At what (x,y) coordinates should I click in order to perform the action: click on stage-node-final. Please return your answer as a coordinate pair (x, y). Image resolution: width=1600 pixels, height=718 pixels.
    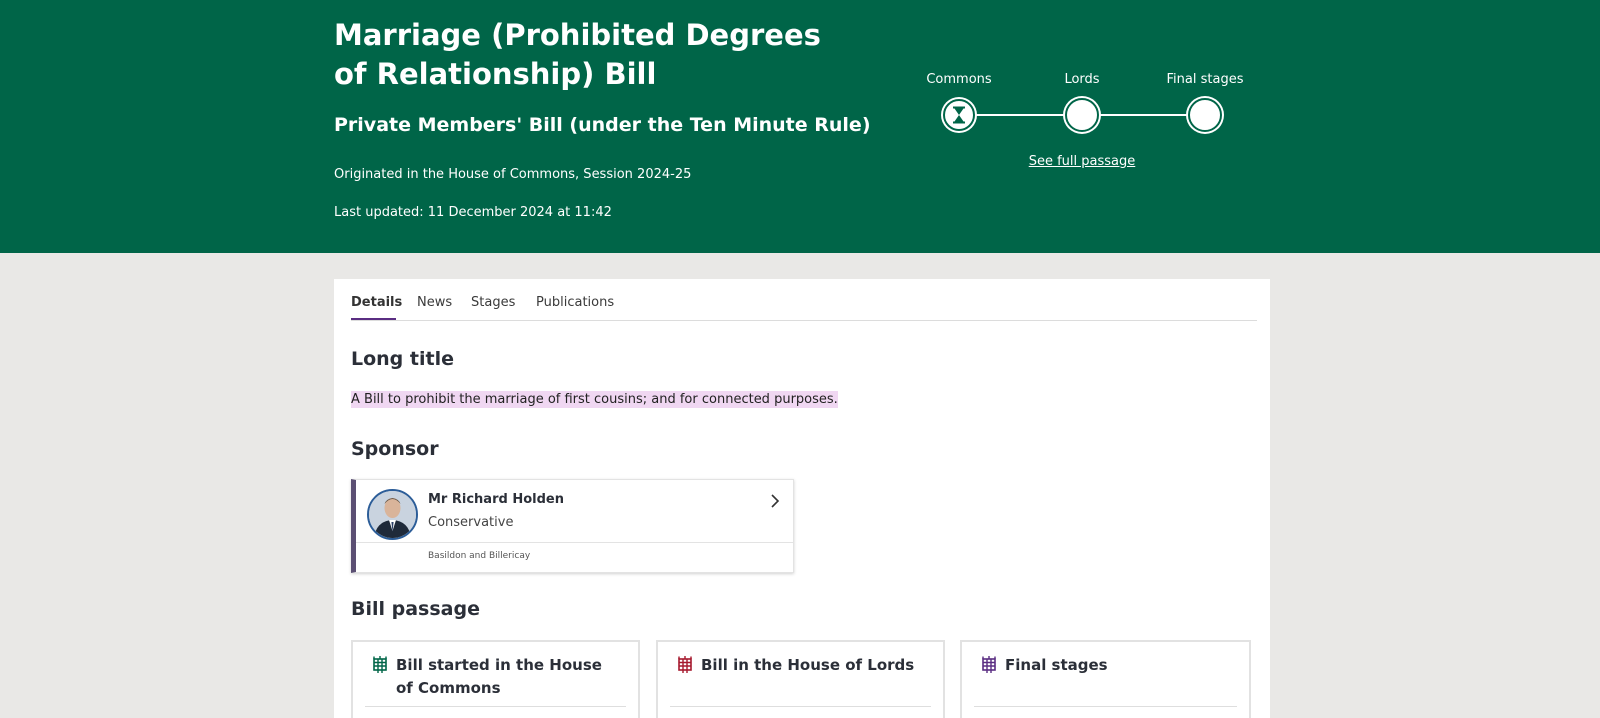
    Looking at the image, I should click on (1205, 115).